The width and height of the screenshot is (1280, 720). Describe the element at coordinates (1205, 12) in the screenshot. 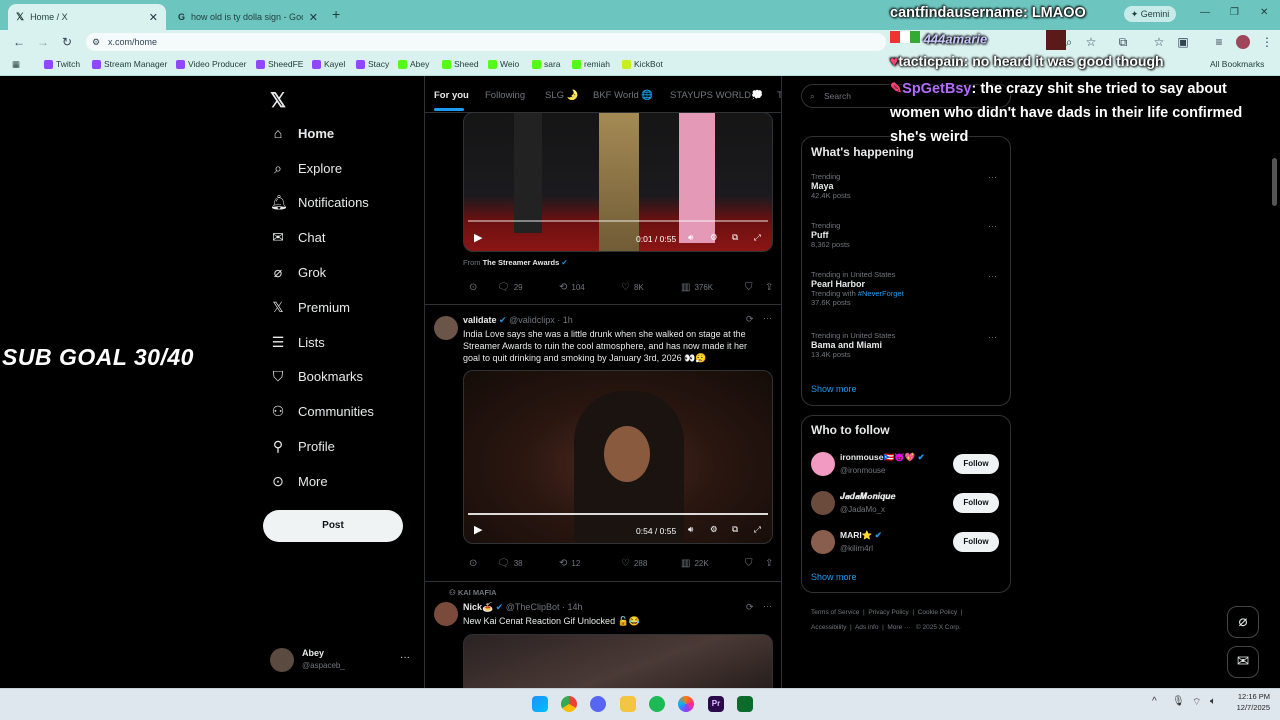

I see `minimize-icon: —` at that location.